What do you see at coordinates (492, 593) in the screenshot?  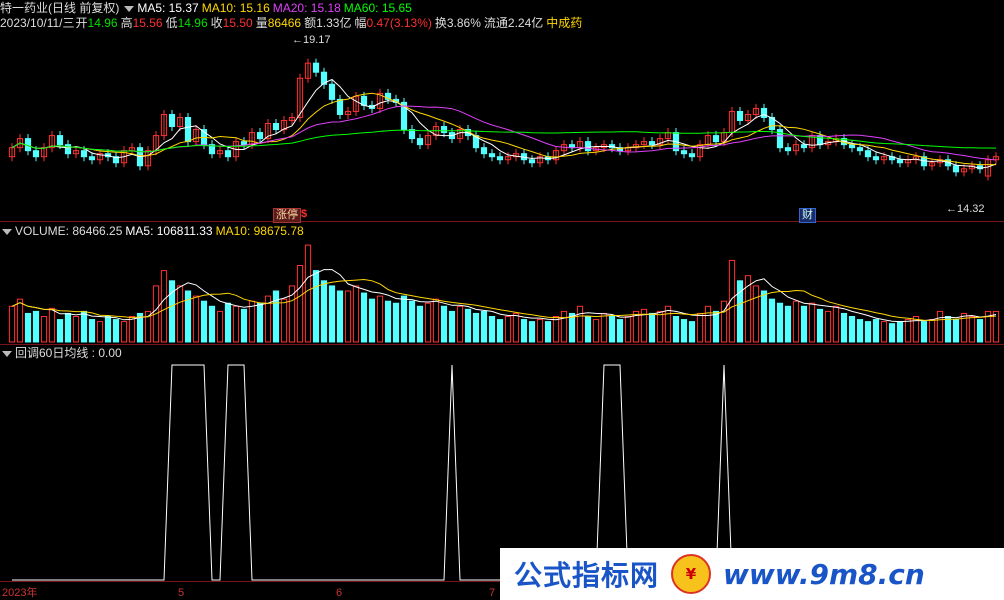 I see `x-axis-label-july: 7` at bounding box center [492, 593].